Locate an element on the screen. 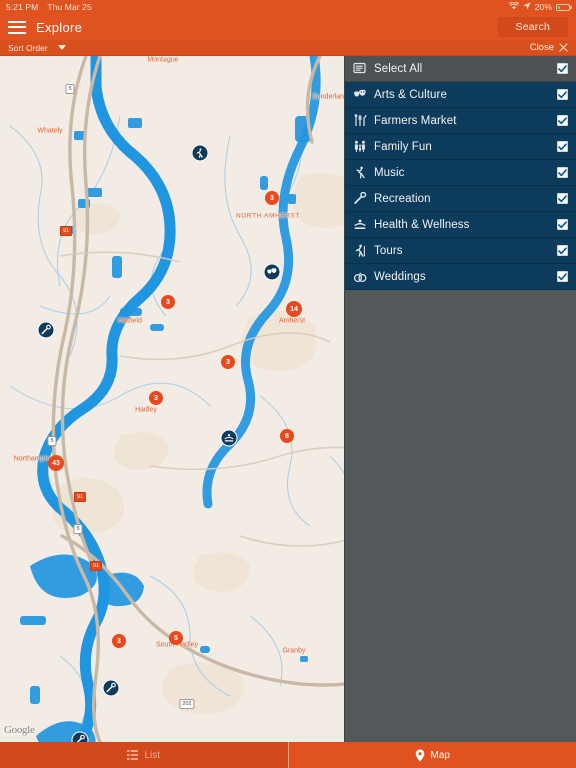  status-date: Thu Mar 25 is located at coordinates (69, 7).